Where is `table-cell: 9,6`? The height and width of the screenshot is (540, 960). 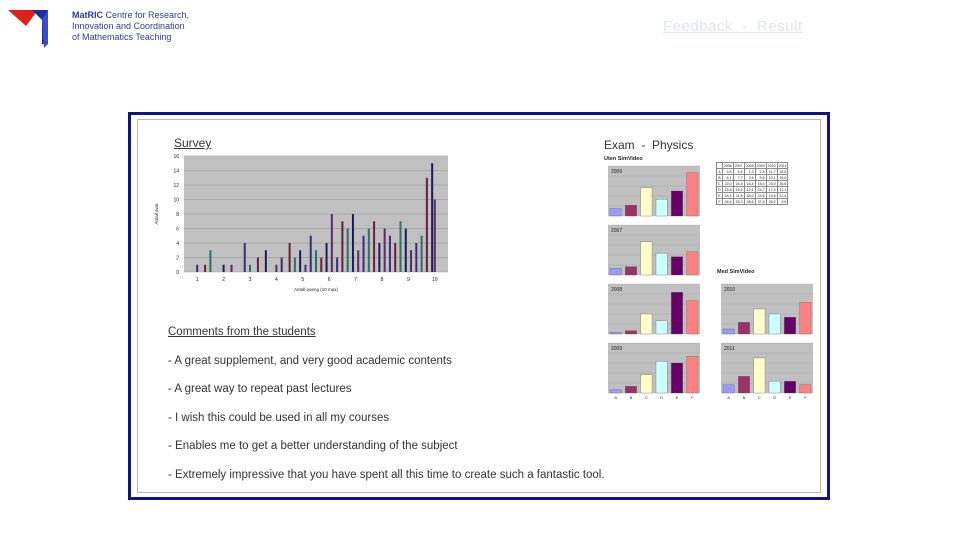 table-cell: 9,6 is located at coordinates (782, 201).